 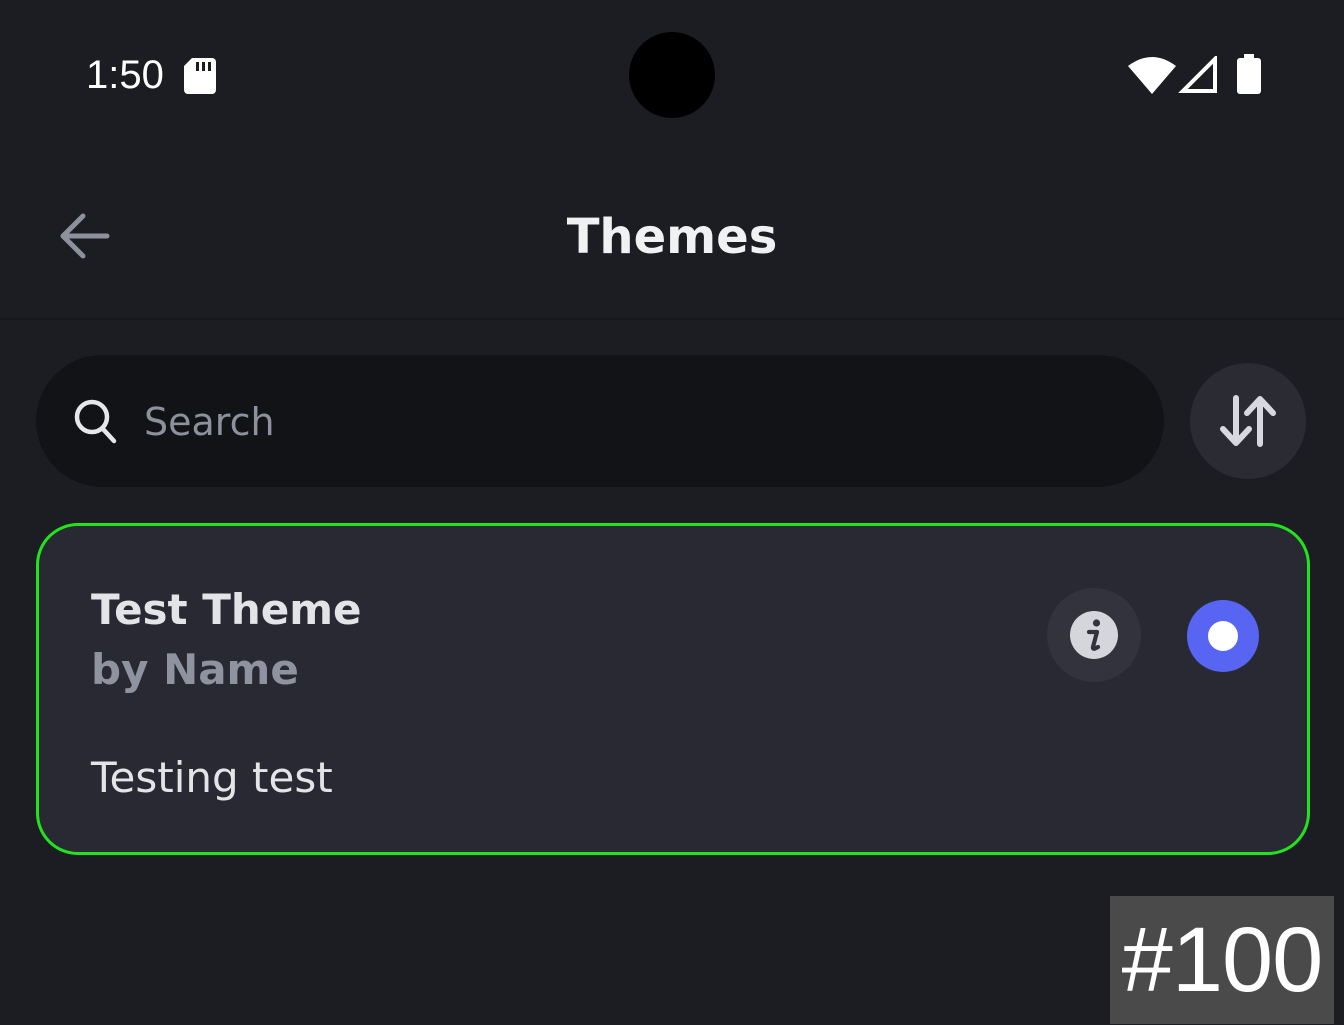 I want to click on frame-number-badge: #100, so click(x=1222, y=960).